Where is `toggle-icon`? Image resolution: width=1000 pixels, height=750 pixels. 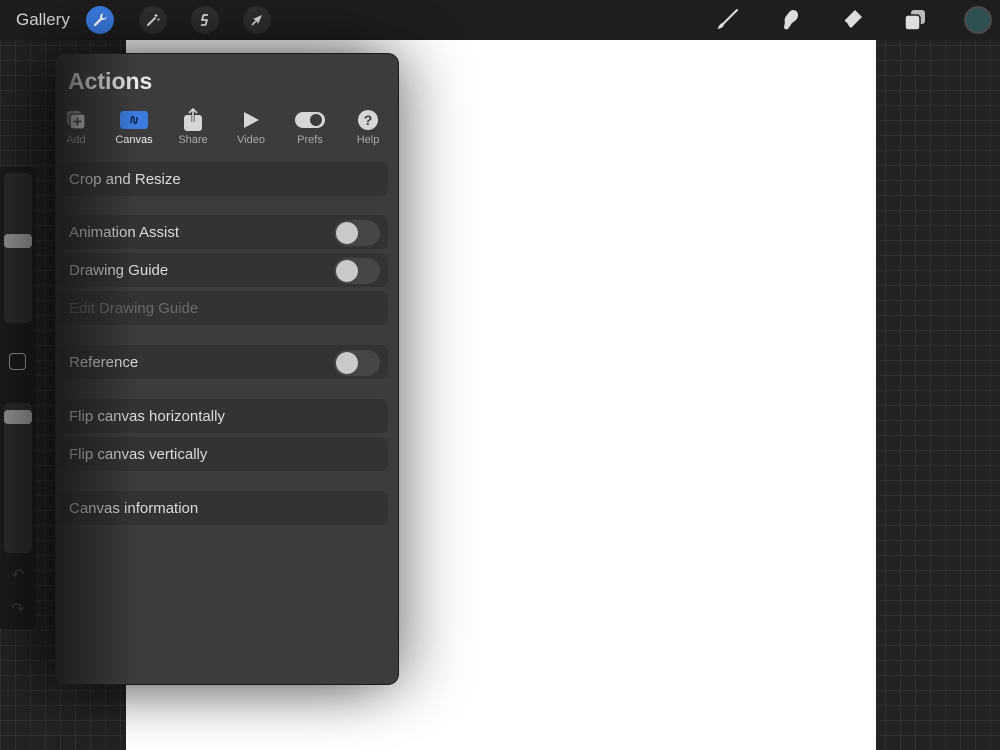
toggle-icon is located at coordinates (310, 120).